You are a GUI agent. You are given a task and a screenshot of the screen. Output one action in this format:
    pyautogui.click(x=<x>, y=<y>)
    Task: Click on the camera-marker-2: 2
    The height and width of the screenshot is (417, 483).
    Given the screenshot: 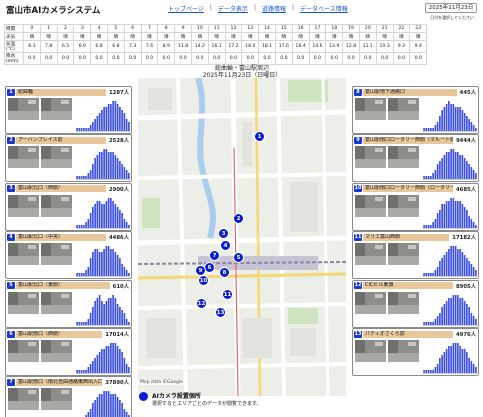 What is the action you would take?
    pyautogui.click(x=238, y=218)
    